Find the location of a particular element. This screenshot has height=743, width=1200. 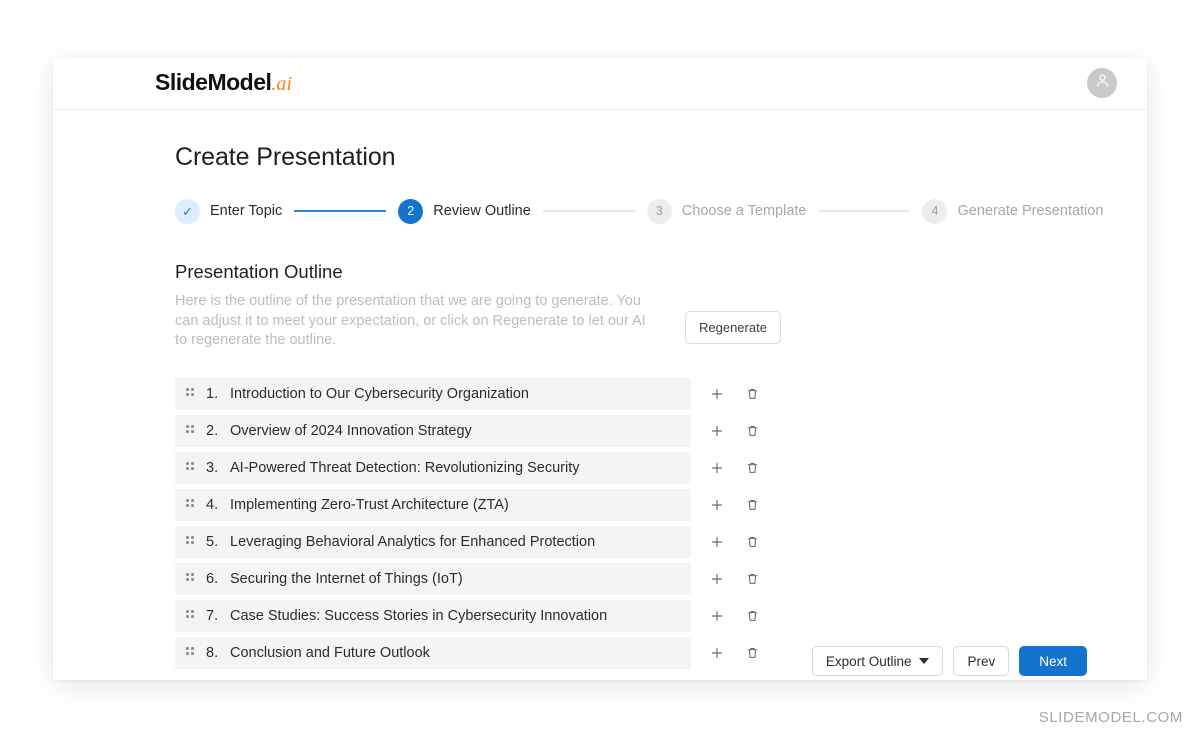

user-avatar-icon is located at coordinates (1102, 83).